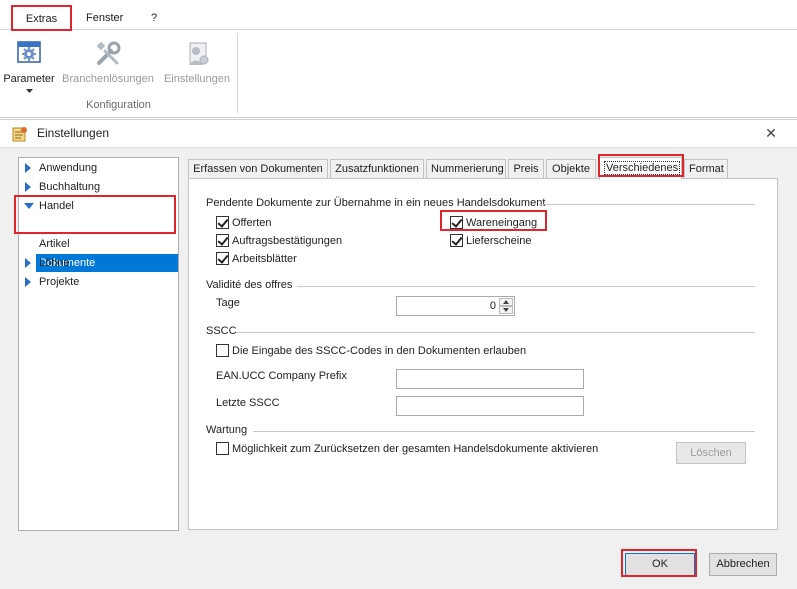 This screenshot has height=589, width=797. I want to click on group-label-konfiguration: Konfiguration, so click(118, 105).